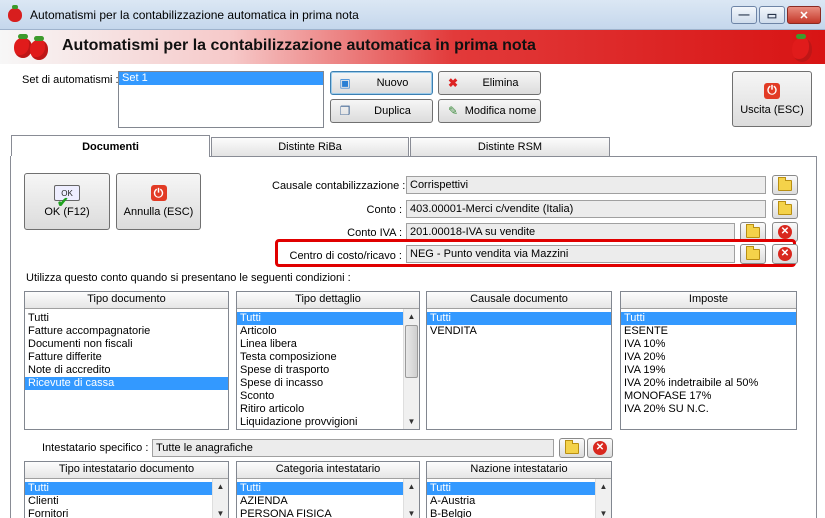  I want to click on modifica-label: Modifica nome, so click(500, 111).